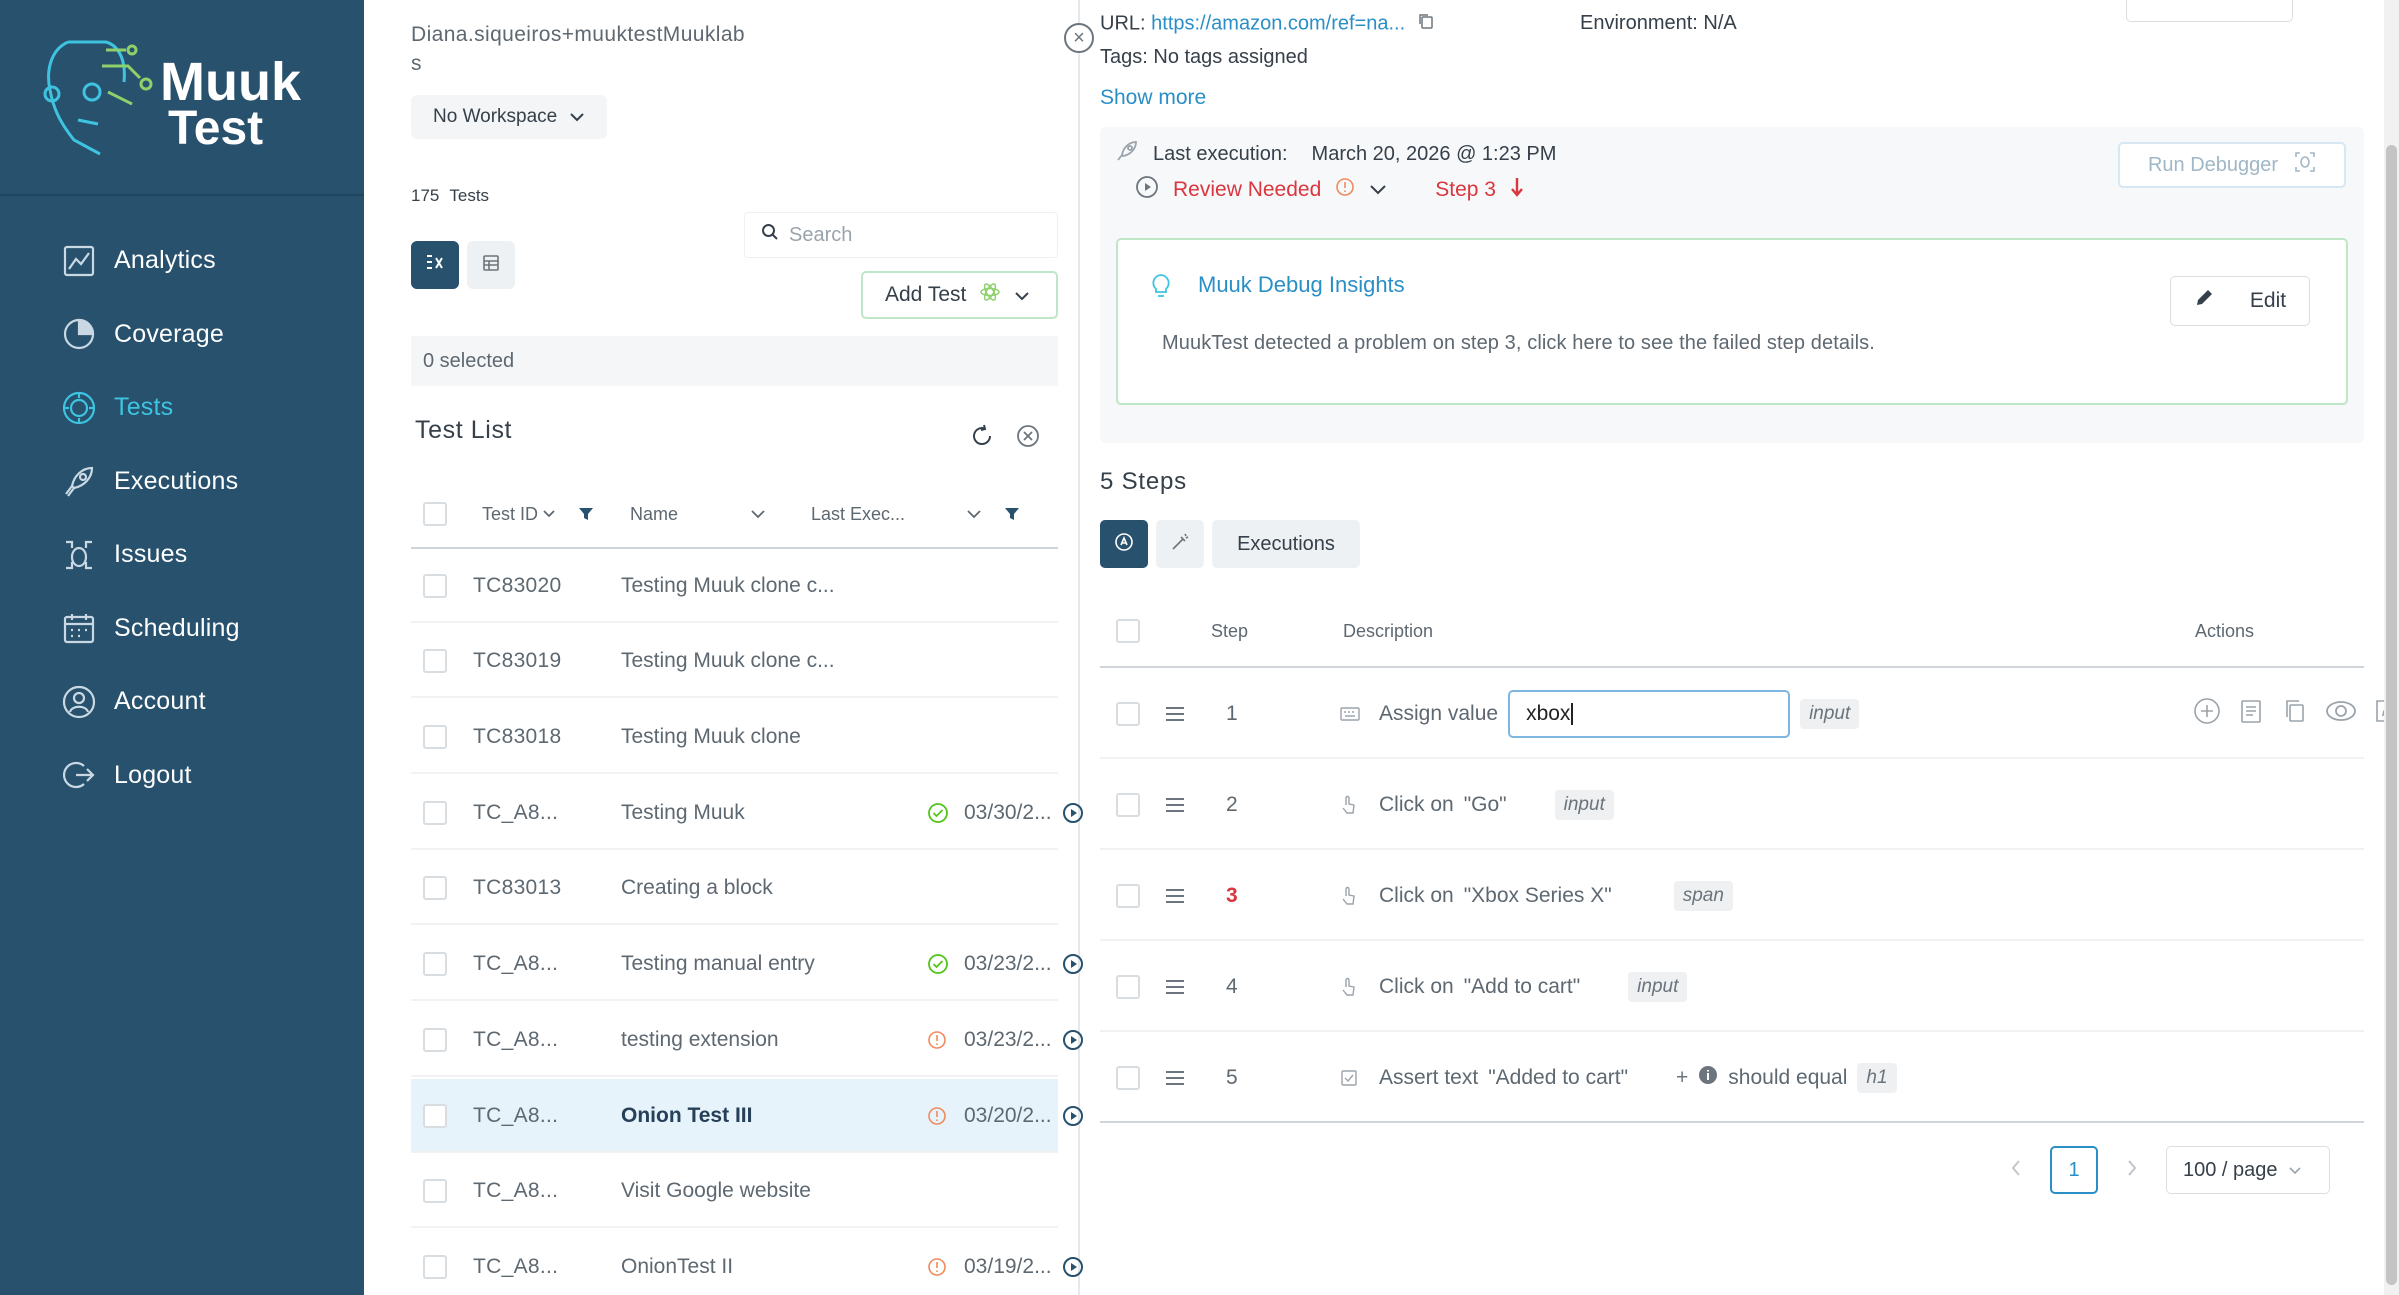 The height and width of the screenshot is (1295, 2399). I want to click on col-test-id: Test ID, so click(519, 514).